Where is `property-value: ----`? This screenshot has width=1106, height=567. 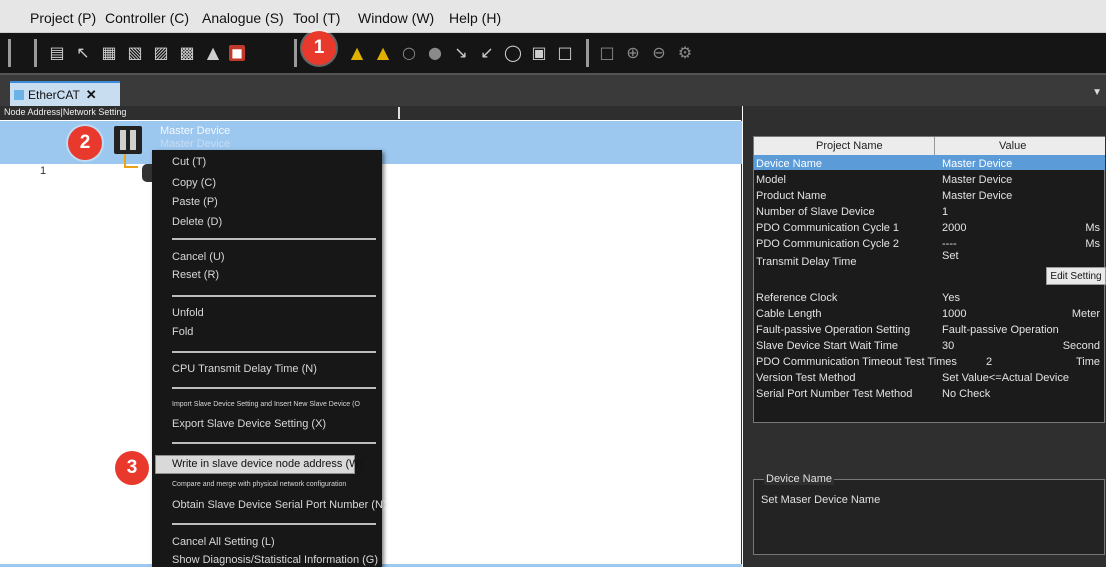 property-value: ---- is located at coordinates (949, 244).